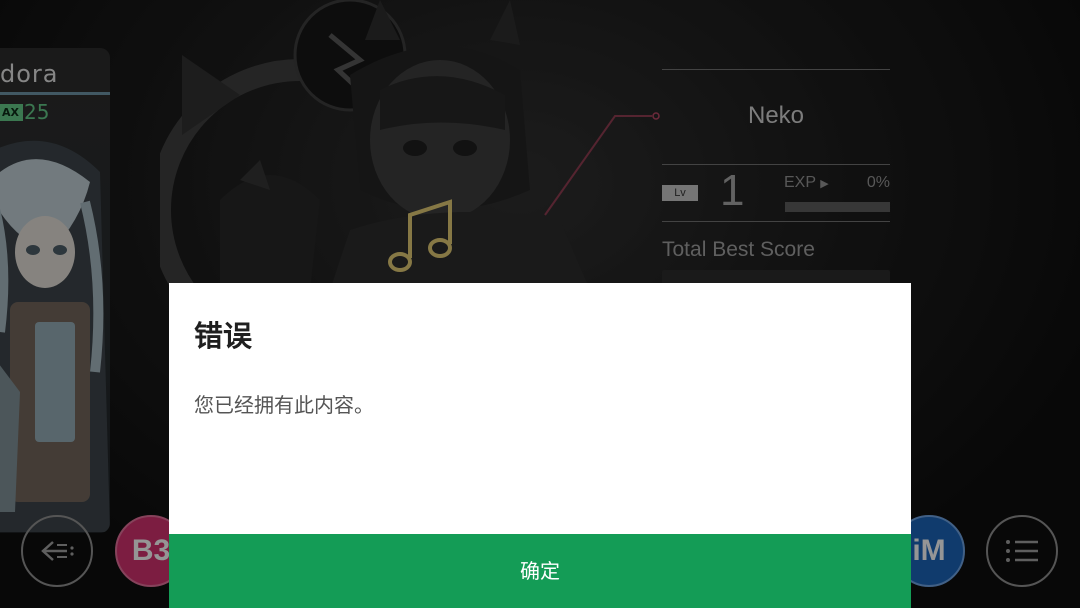  I want to click on confirm-button: 确定, so click(540, 571).